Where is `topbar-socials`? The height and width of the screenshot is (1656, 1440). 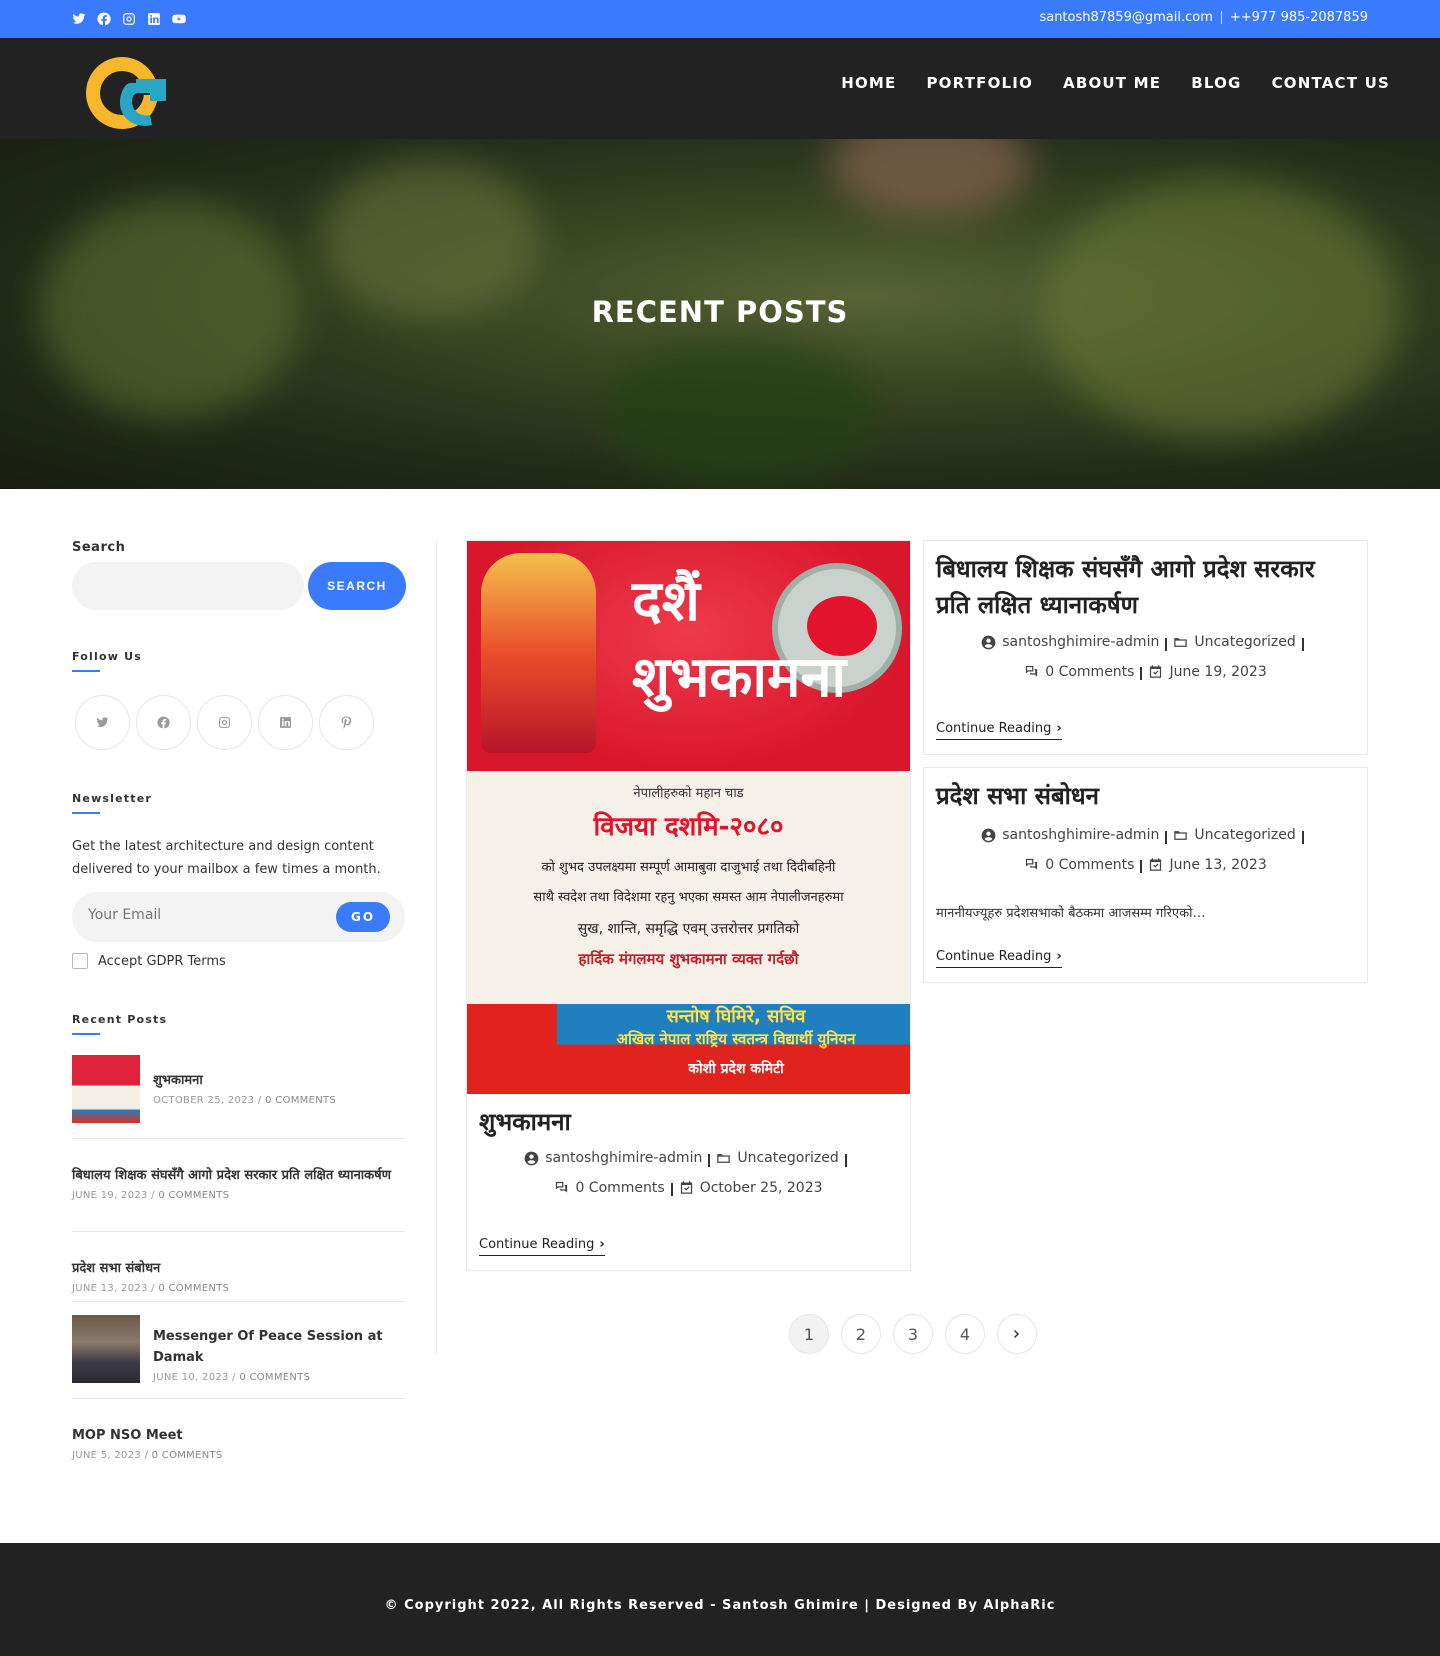 topbar-socials is located at coordinates (128, 18).